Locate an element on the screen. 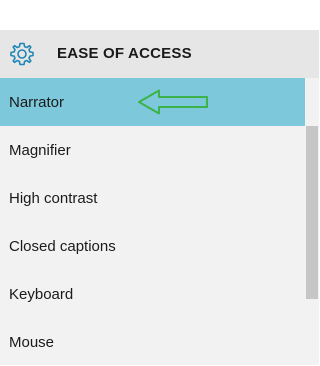 This screenshot has height=366, width=320. nav-item-keyboard: Keyboard is located at coordinates (152, 294).